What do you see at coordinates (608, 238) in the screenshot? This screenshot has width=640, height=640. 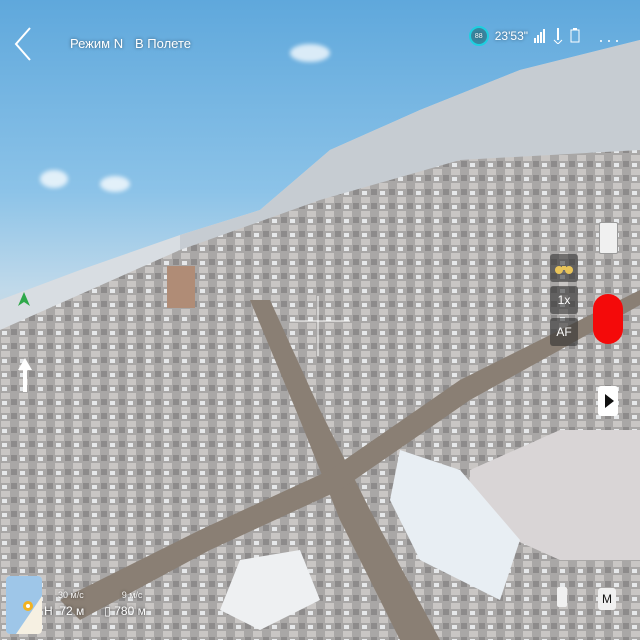 I see `shot-mode-button` at bounding box center [608, 238].